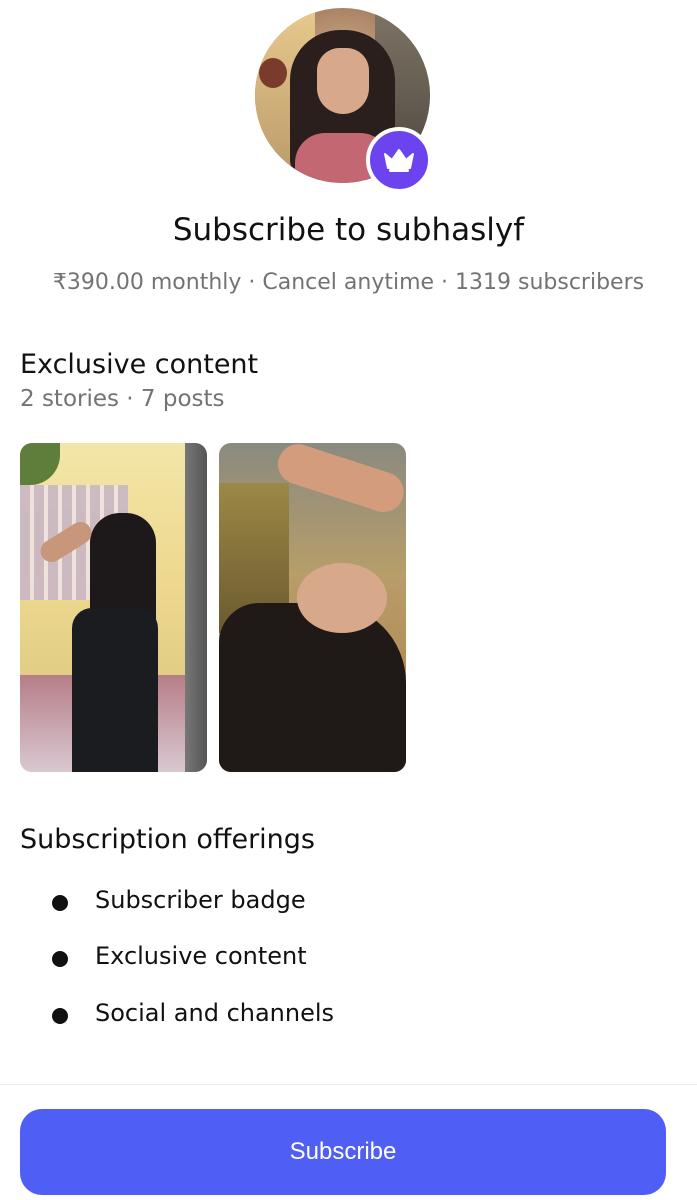 This screenshot has width=697, height=1200. I want to click on offering-label: Exclusive content, so click(201, 956).